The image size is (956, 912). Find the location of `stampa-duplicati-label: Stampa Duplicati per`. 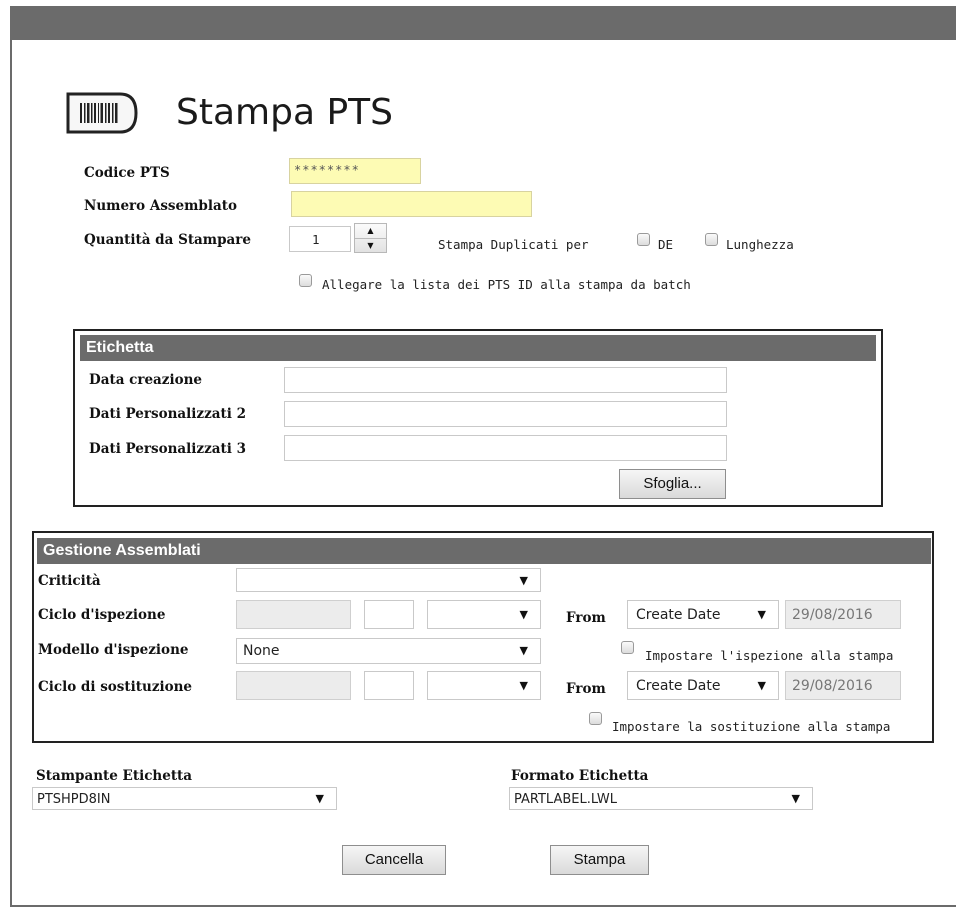

stampa-duplicati-label: Stampa Duplicati per is located at coordinates (513, 244).